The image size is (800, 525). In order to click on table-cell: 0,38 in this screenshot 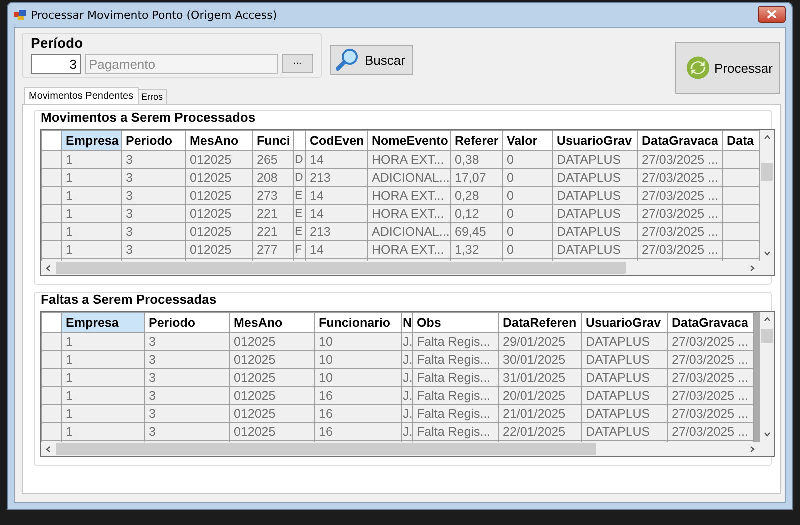, I will do `click(476, 159)`.